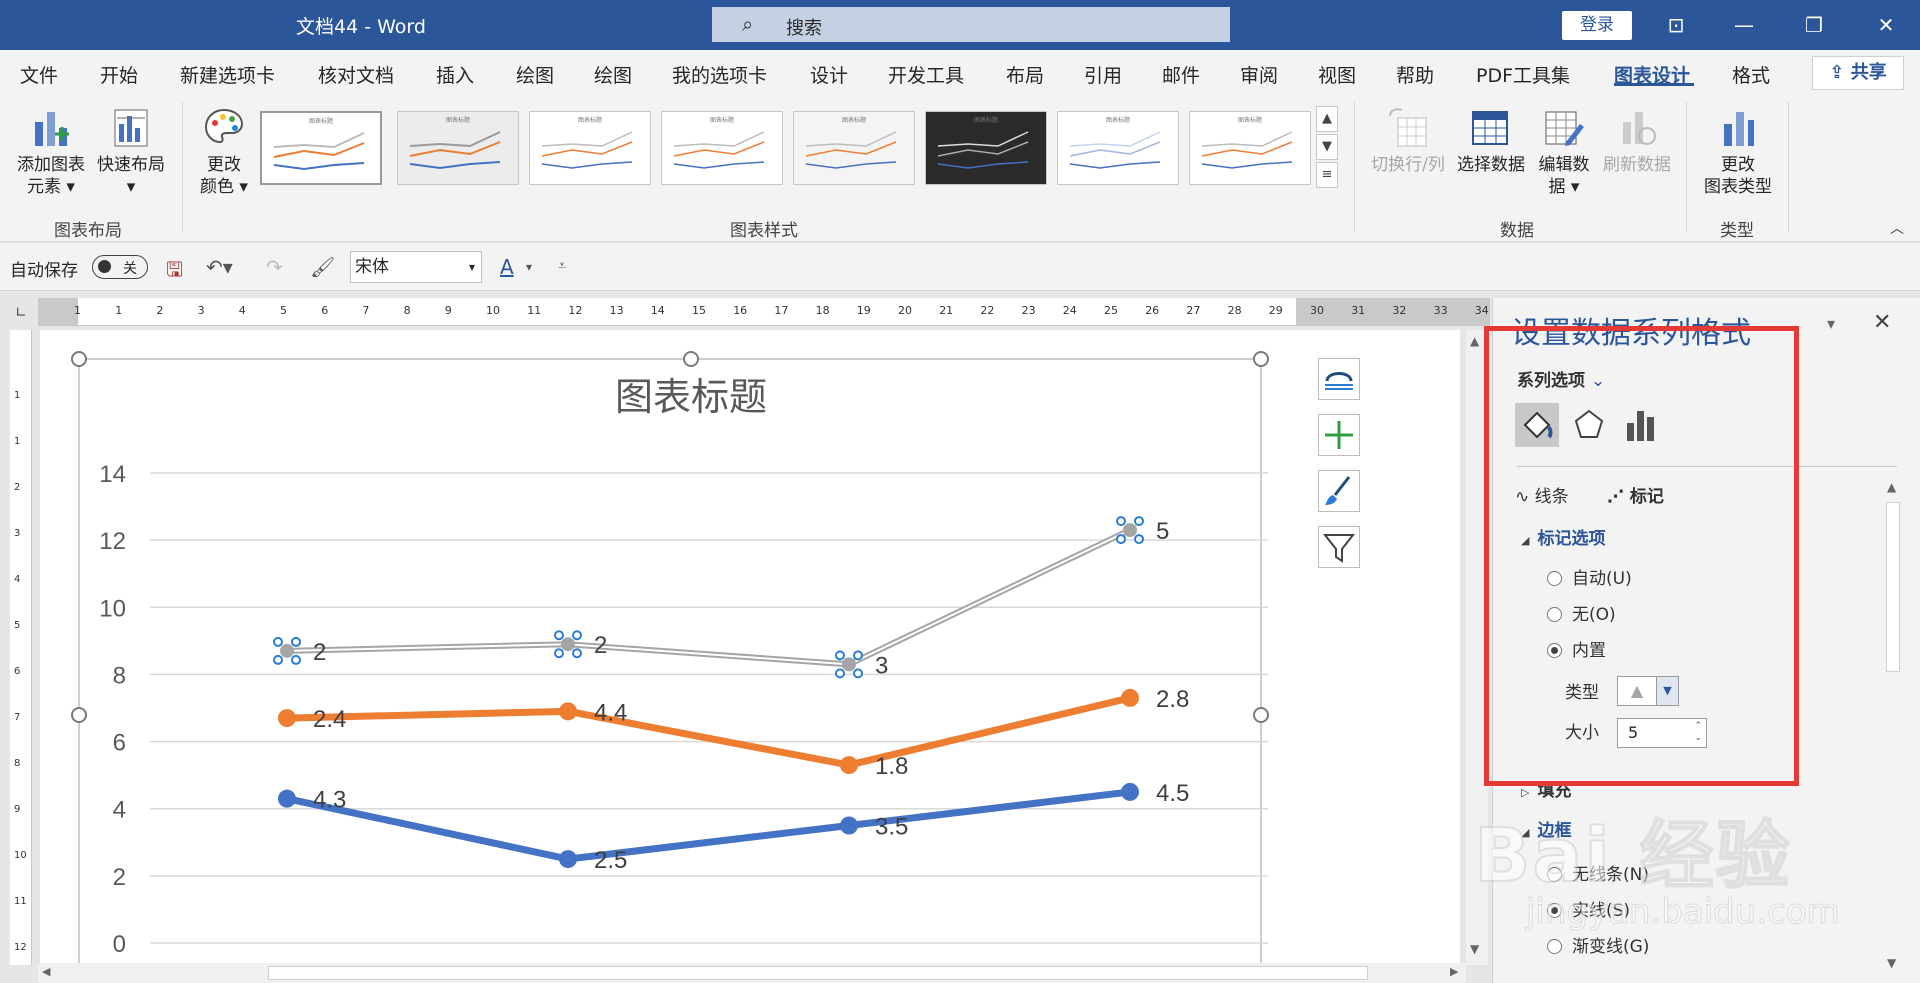 This screenshot has height=983, width=1920. What do you see at coordinates (1415, 74) in the screenshot?
I see `tab-help: 帮助` at bounding box center [1415, 74].